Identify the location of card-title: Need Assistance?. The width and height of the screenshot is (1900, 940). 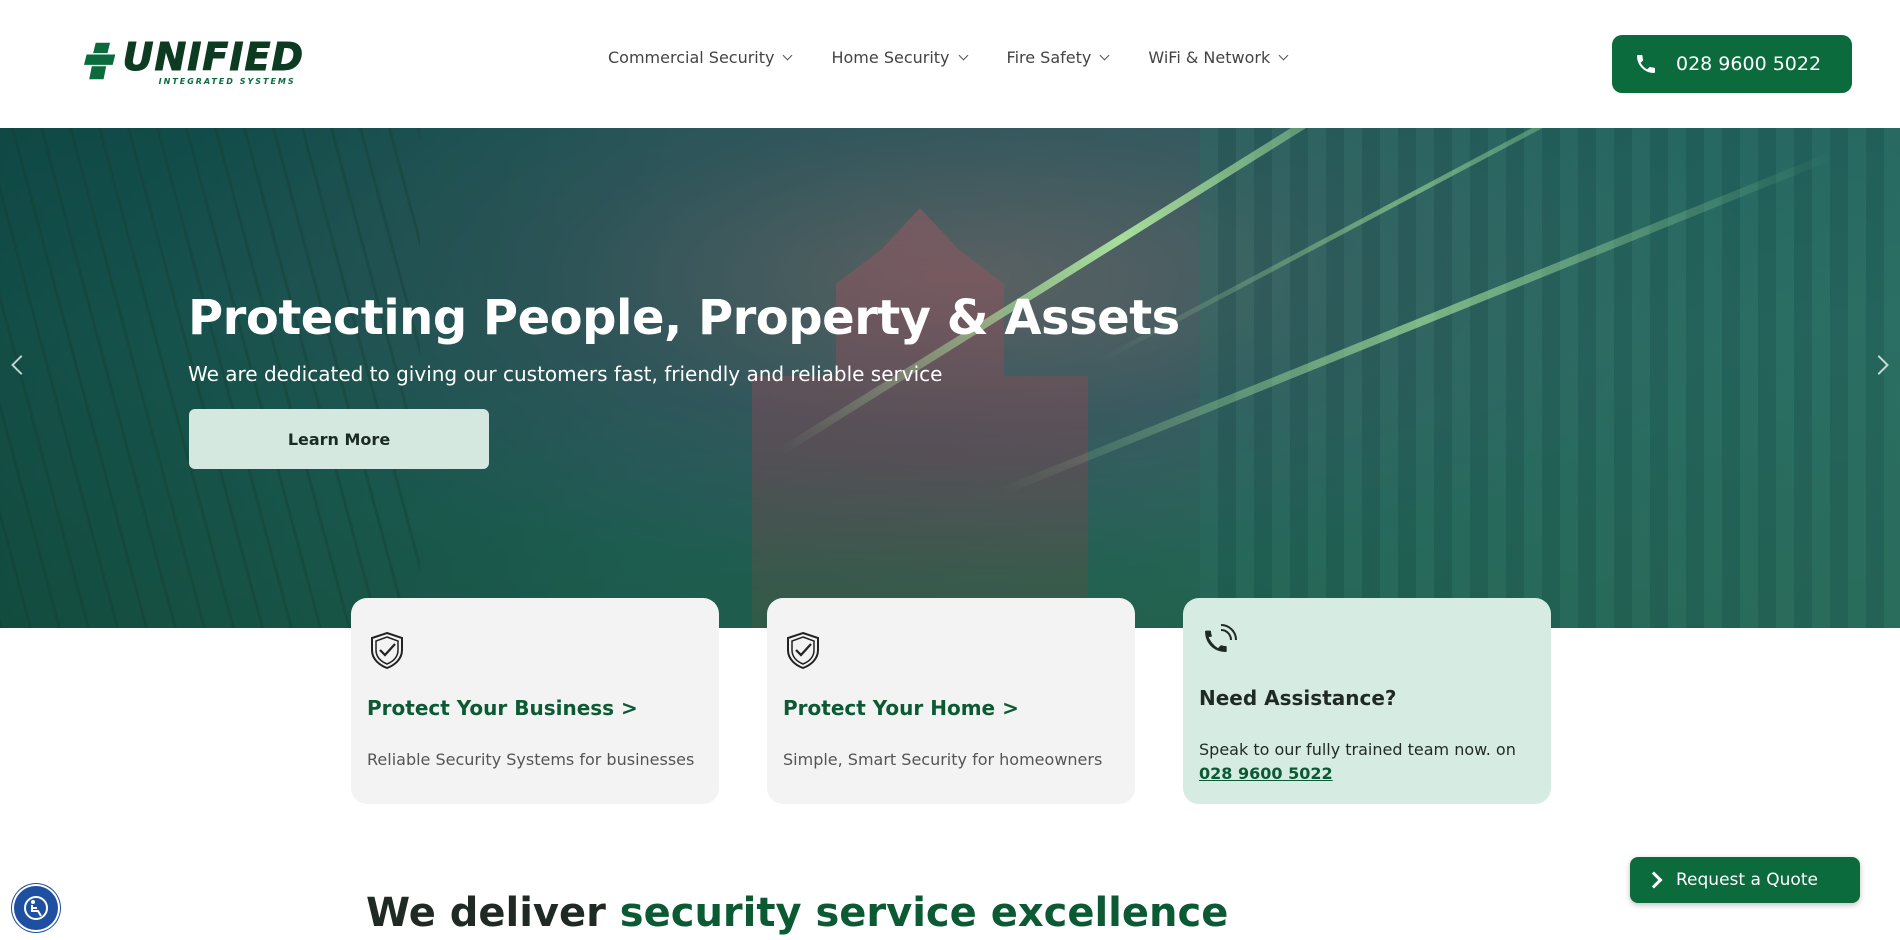
(1298, 698).